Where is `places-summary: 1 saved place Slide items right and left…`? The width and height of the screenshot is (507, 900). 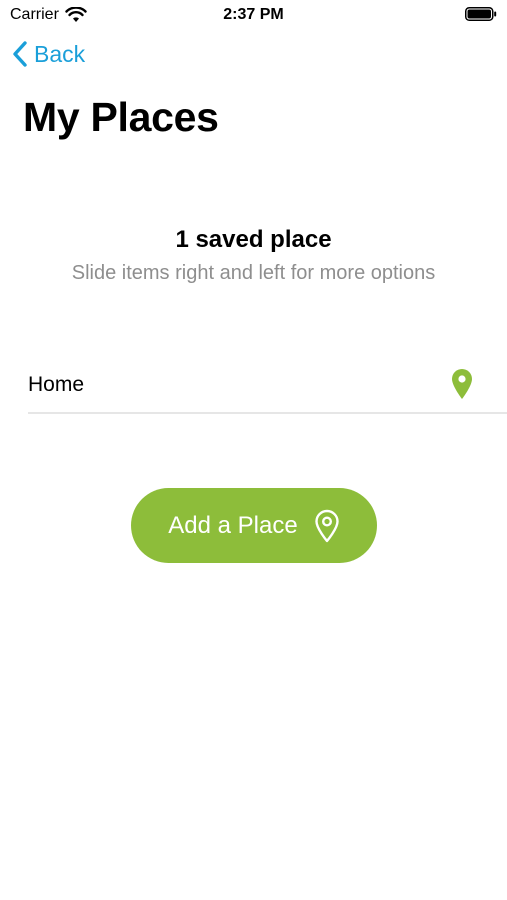
places-summary: 1 saved place Slide items right and left… is located at coordinates (253, 255).